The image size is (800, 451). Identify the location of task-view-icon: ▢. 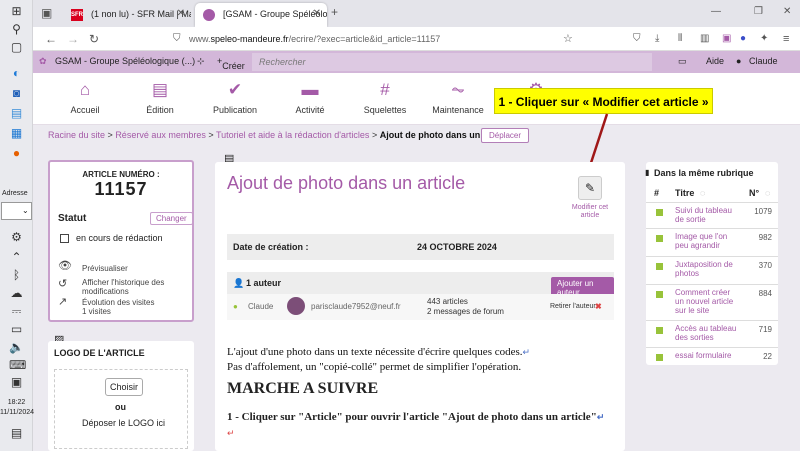
(16, 47).